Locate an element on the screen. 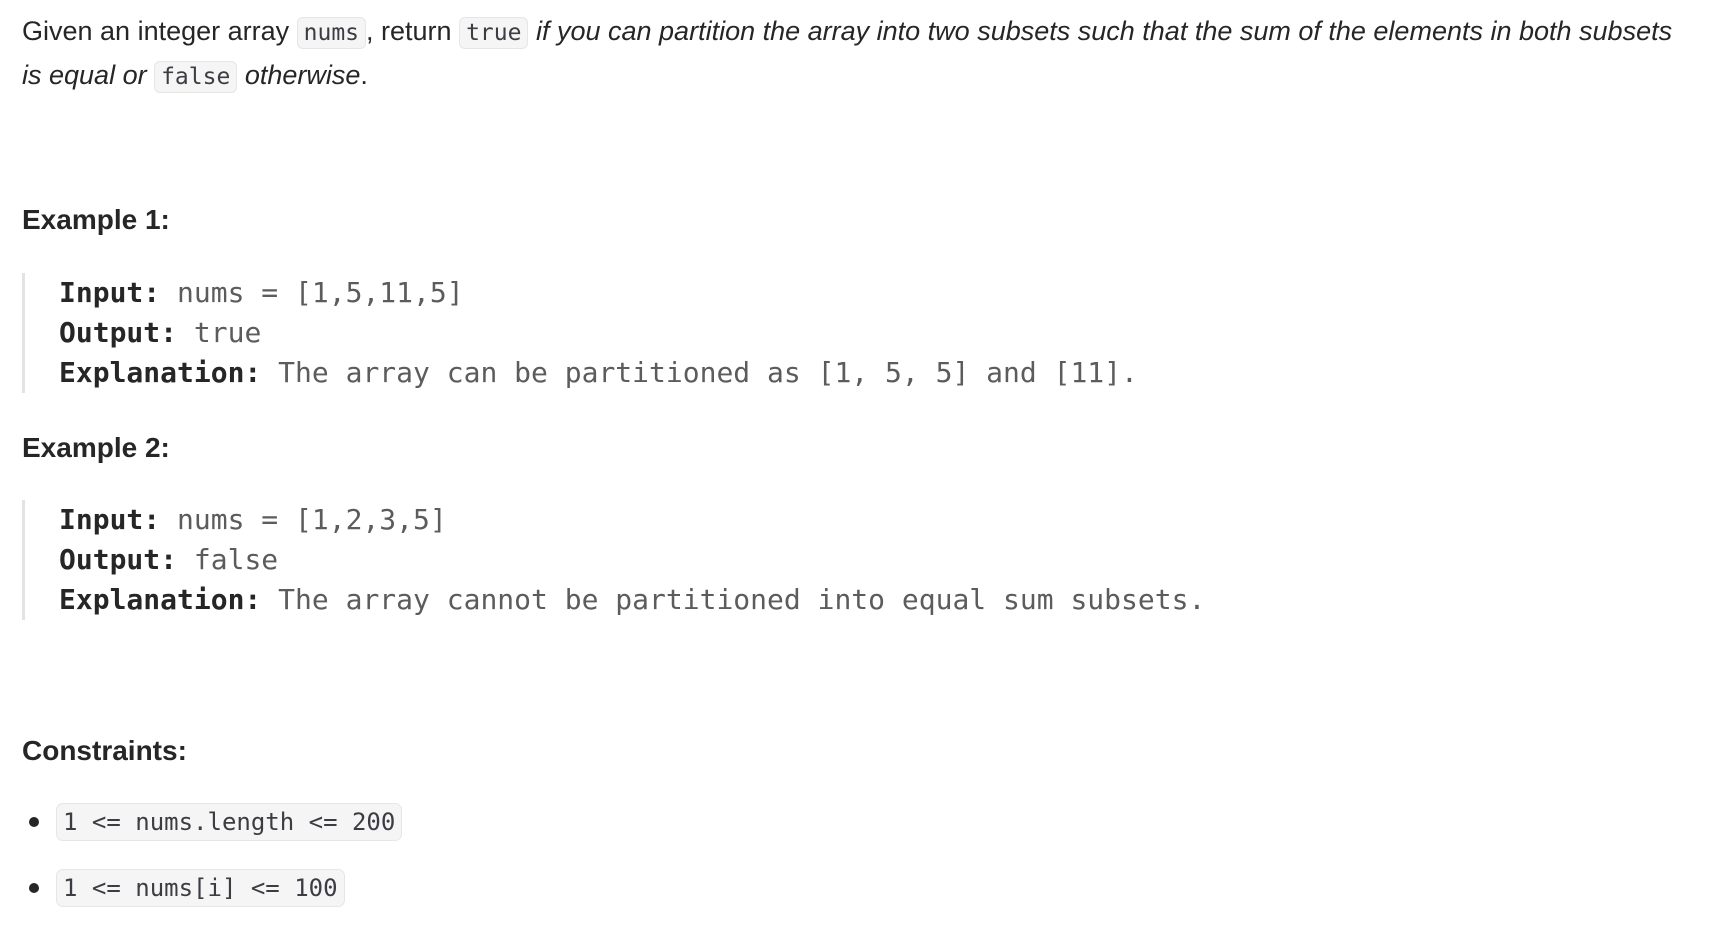  input-value: nums = [1,2,3,5] is located at coordinates (303, 519).